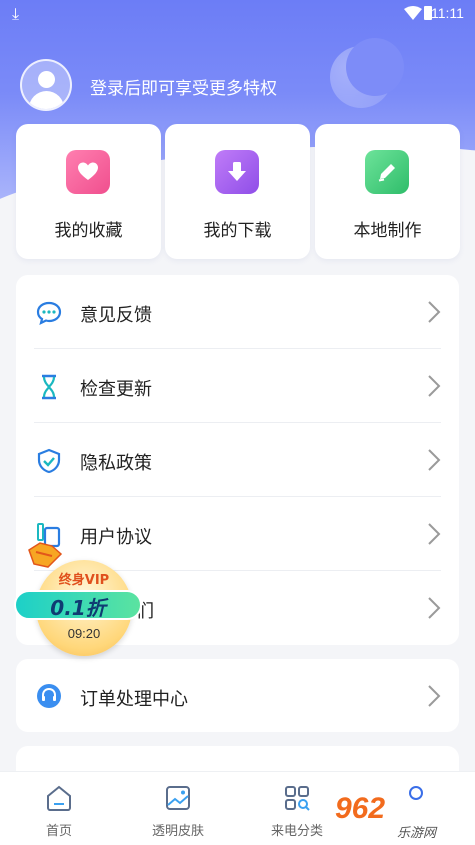  Describe the element at coordinates (237, 460) in the screenshot. I see `menu-item-privacy-policy: 隐私政策` at that location.